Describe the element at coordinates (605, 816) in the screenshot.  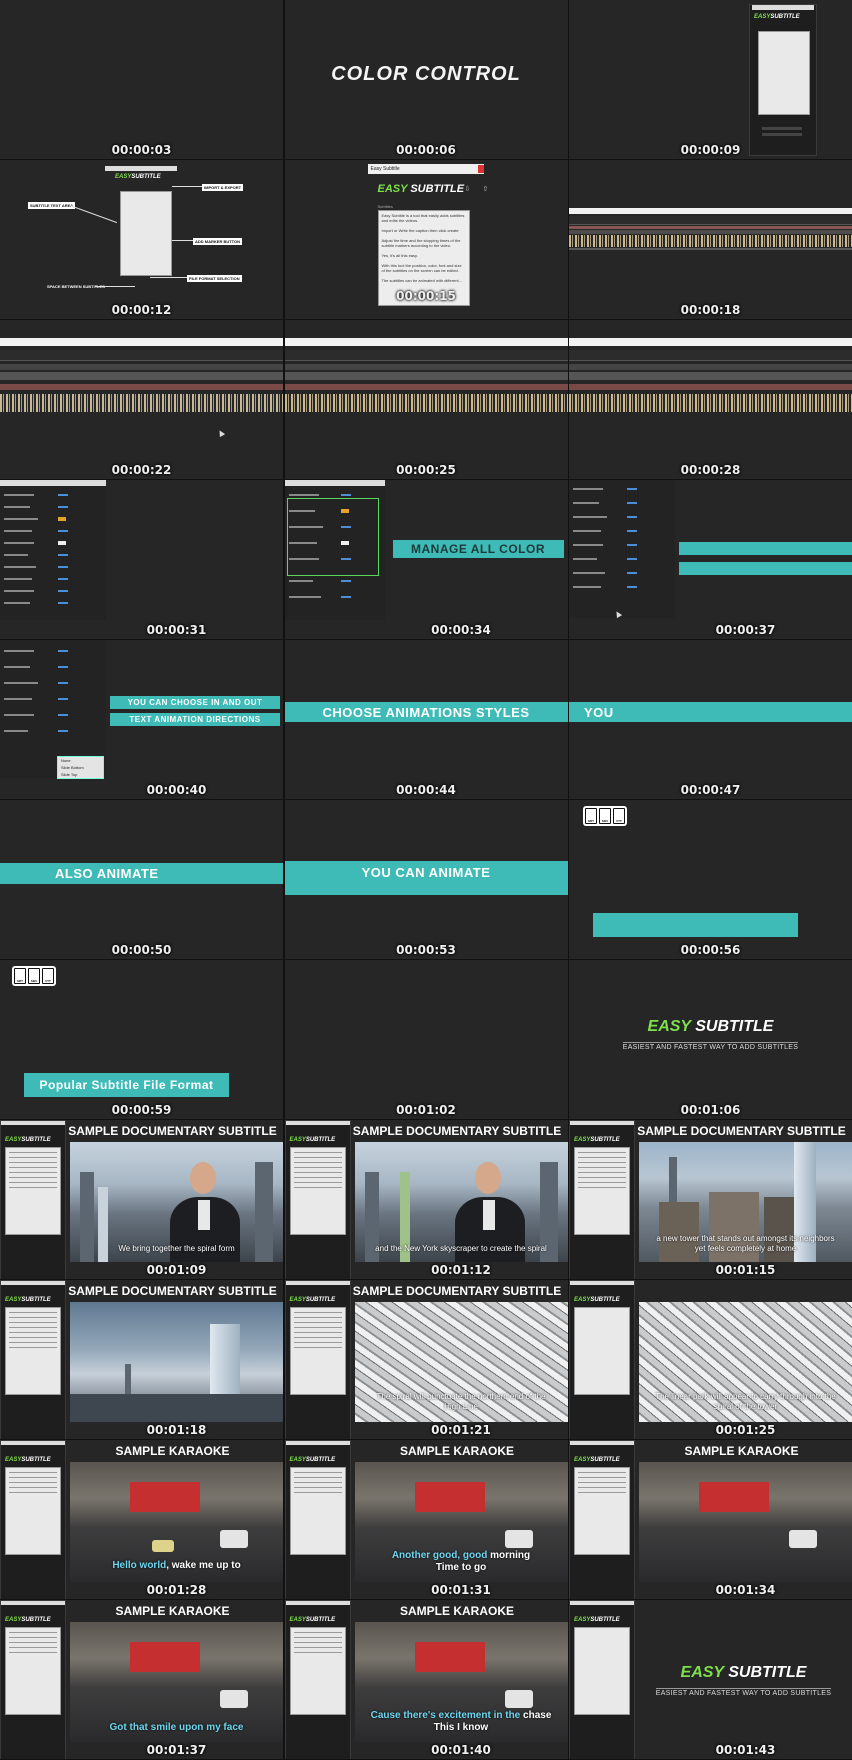
I see `file-format-icons: SRT SBV VTT` at that location.